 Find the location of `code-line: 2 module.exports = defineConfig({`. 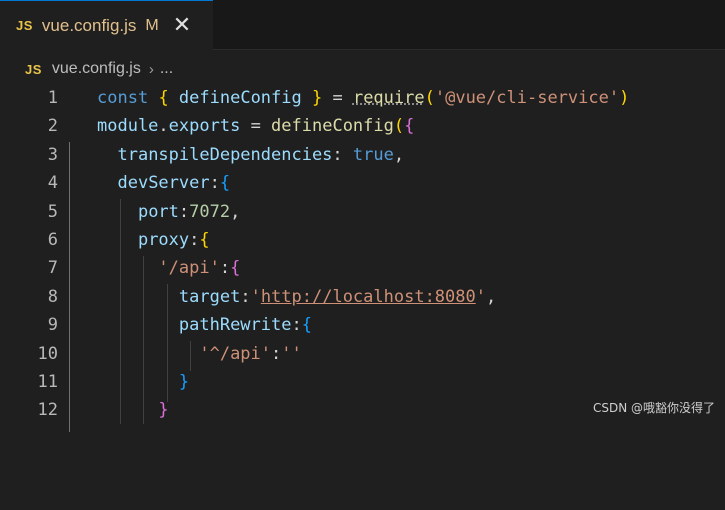

code-line: 2 module.exports = defineConfig({ is located at coordinates (362, 126).